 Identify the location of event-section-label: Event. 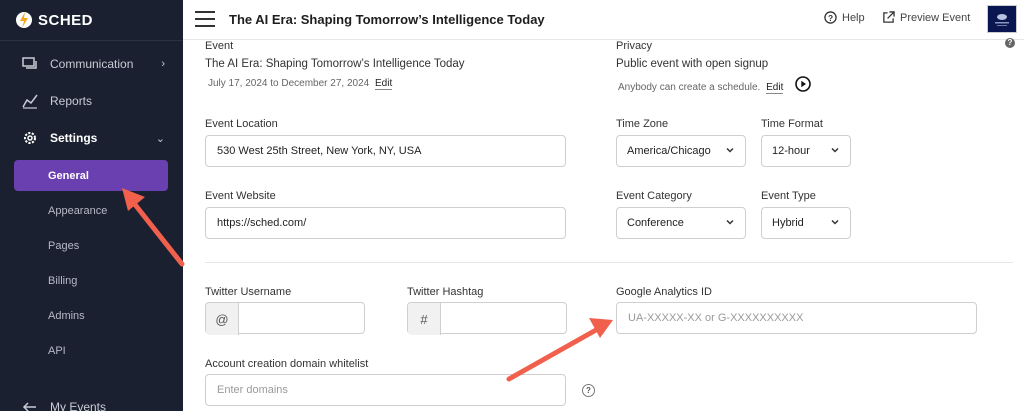
(219, 46).